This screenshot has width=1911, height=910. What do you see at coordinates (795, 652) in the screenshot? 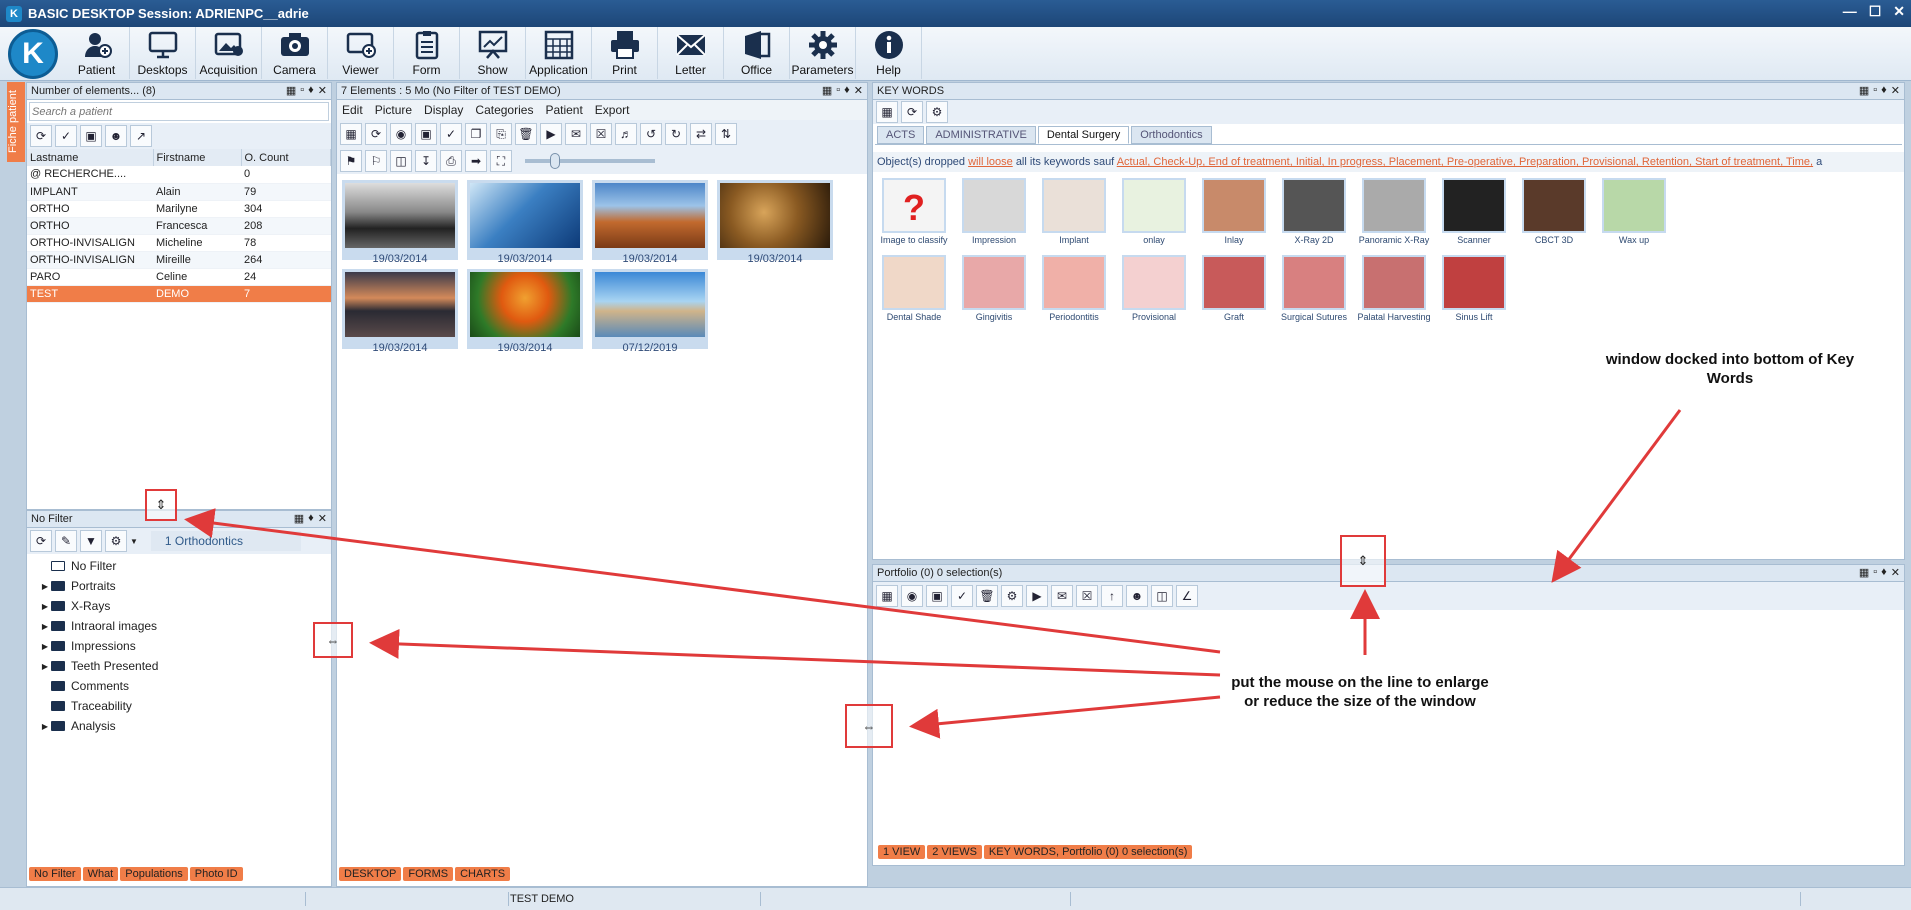
I see `arrow-to-vertical-splitter` at bounding box center [795, 652].